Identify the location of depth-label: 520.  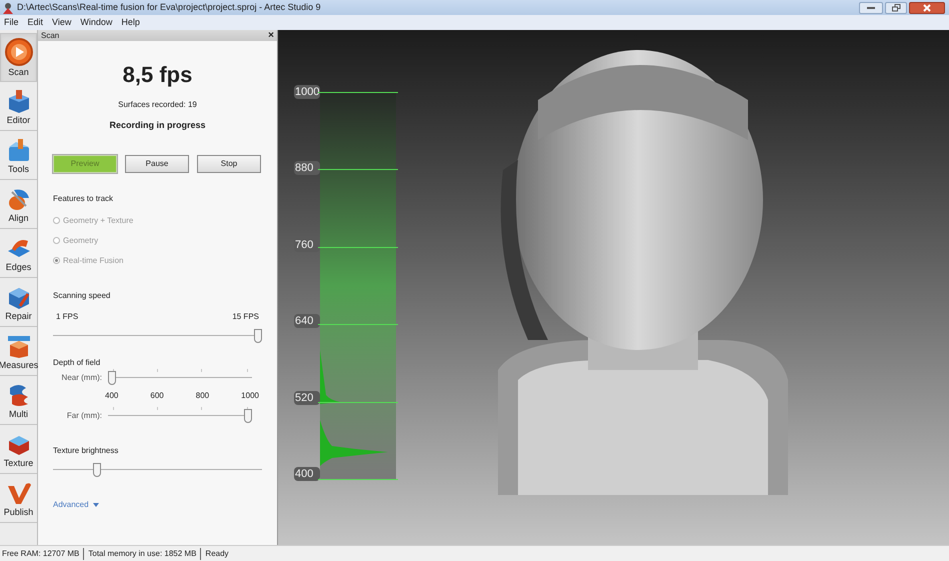
(307, 397).